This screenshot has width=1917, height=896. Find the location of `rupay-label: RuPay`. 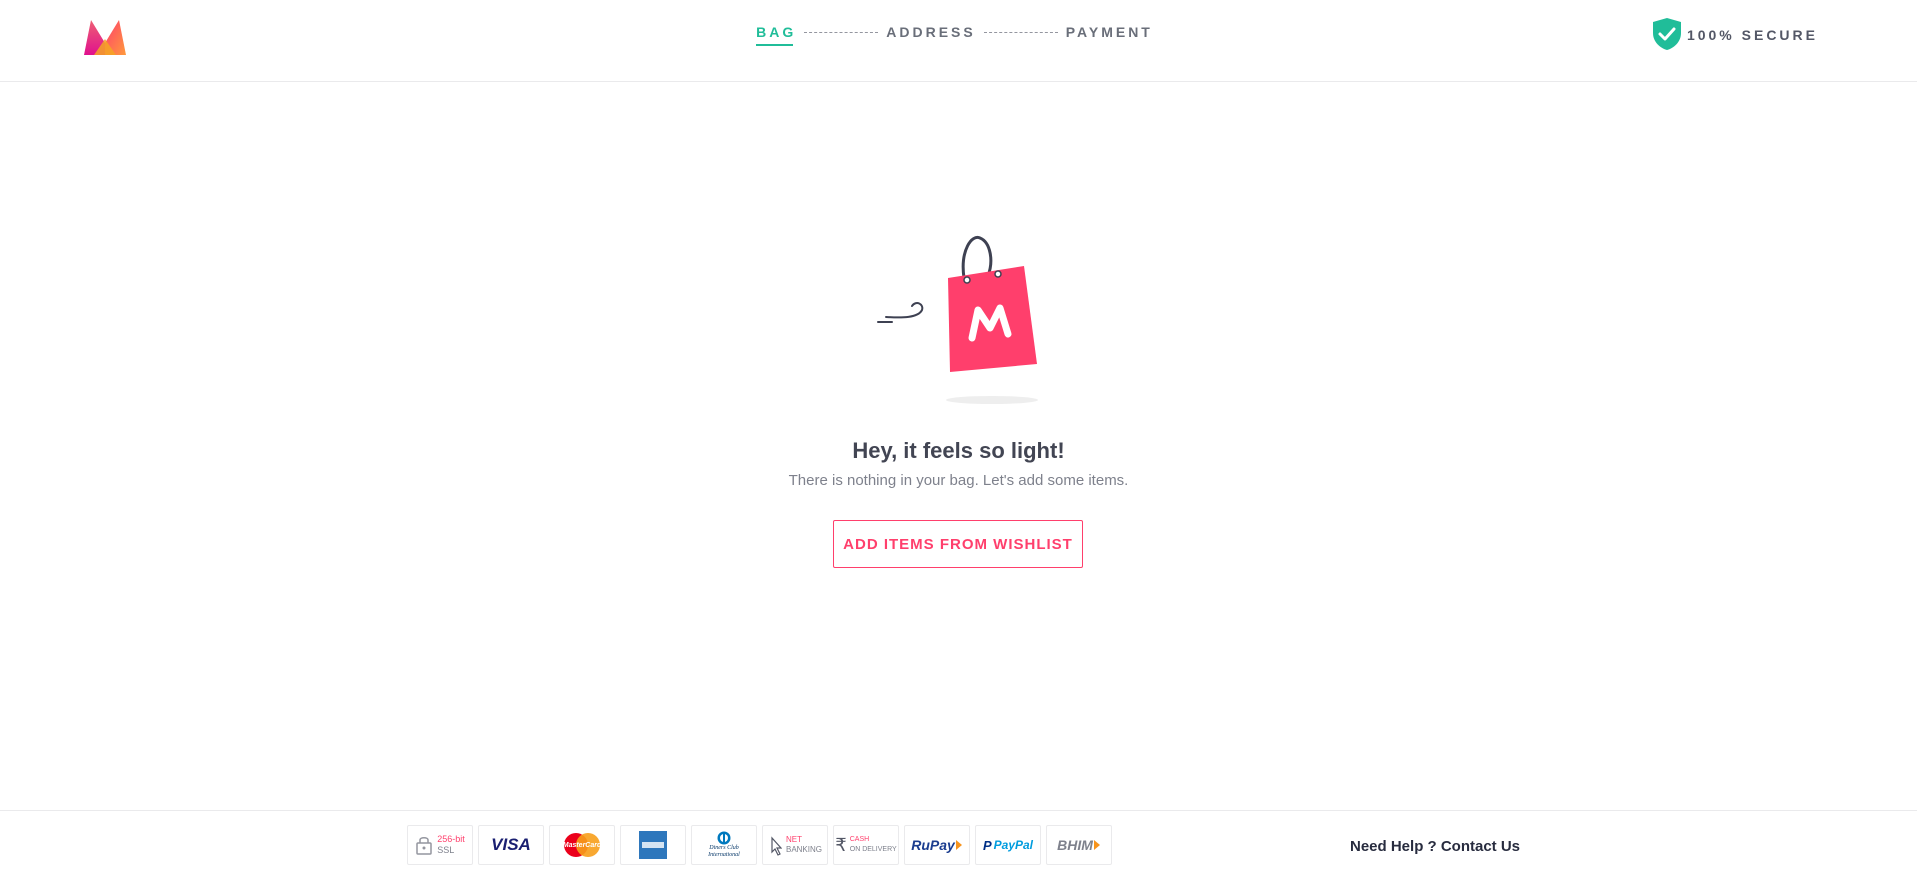

rupay-label: RuPay is located at coordinates (933, 845).